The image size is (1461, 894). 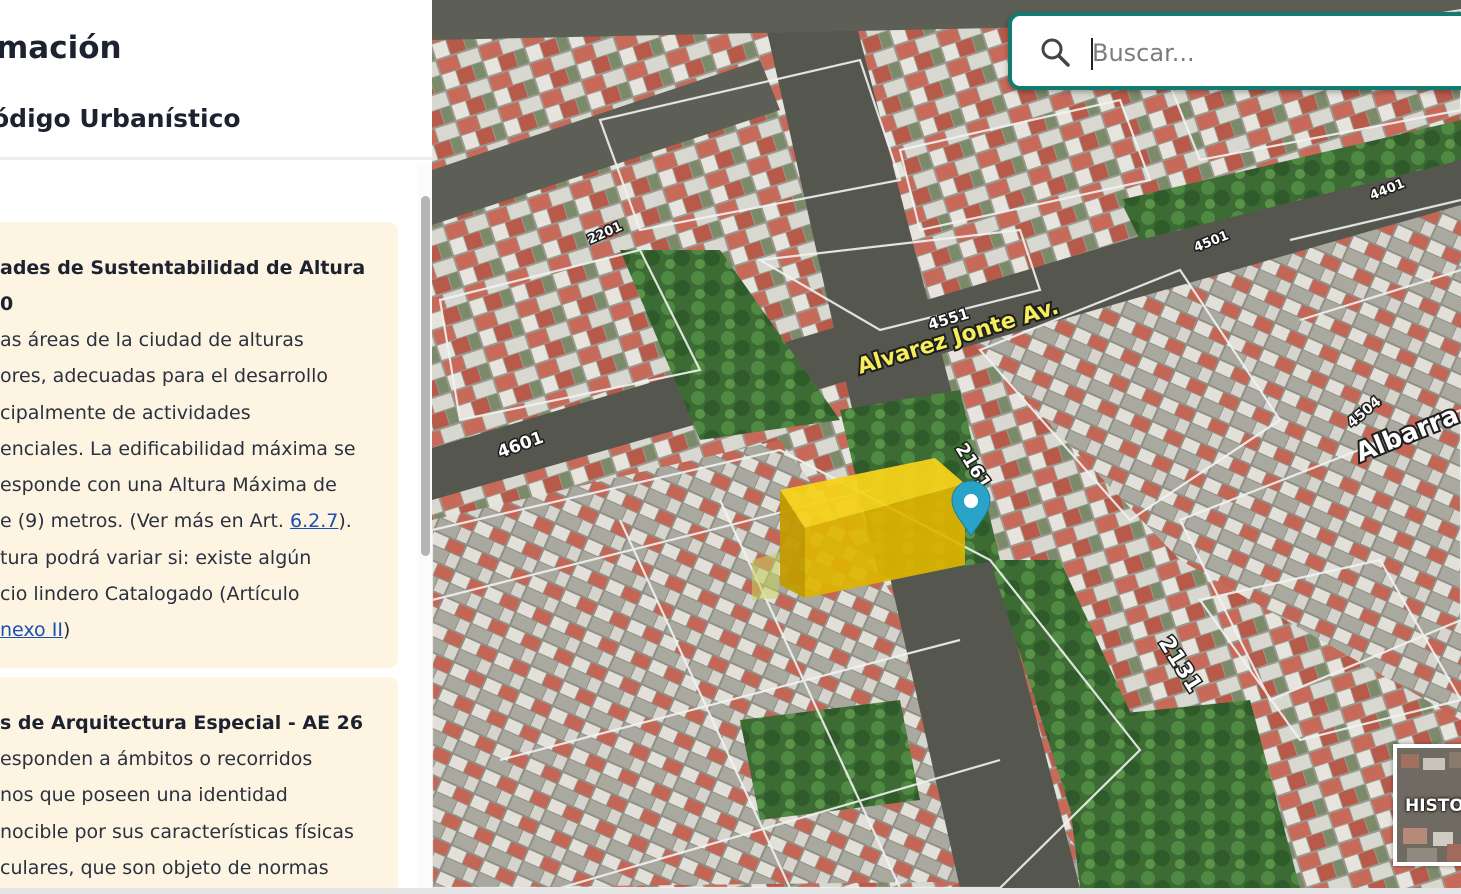 What do you see at coordinates (1275, 53) in the screenshot?
I see `search-input` at bounding box center [1275, 53].